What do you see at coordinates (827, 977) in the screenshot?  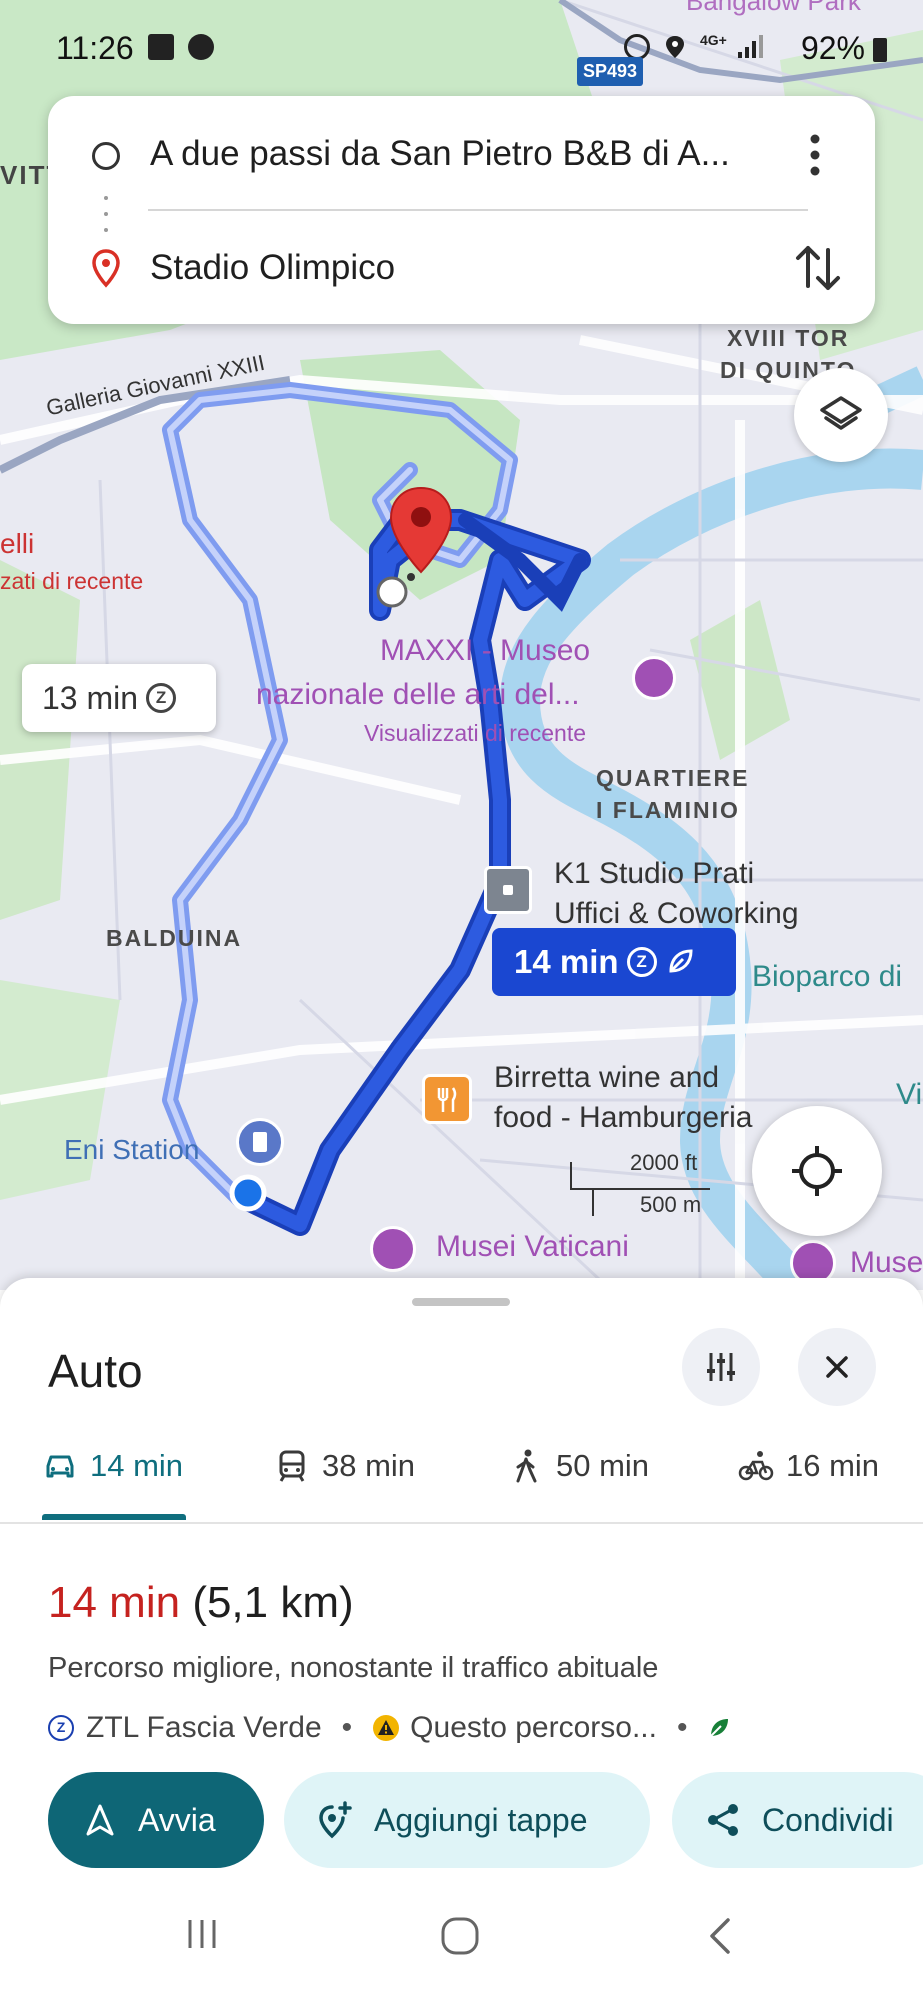 I see `map-label-bioparco: Bioparco di` at bounding box center [827, 977].